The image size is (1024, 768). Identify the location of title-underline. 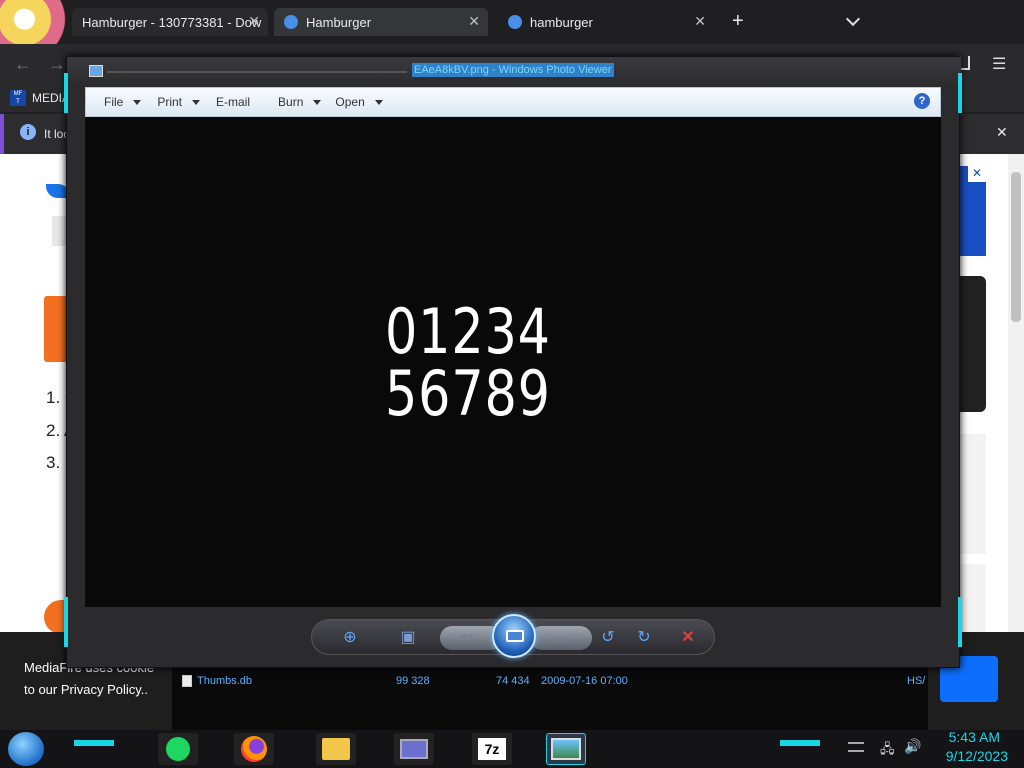
(257, 72).